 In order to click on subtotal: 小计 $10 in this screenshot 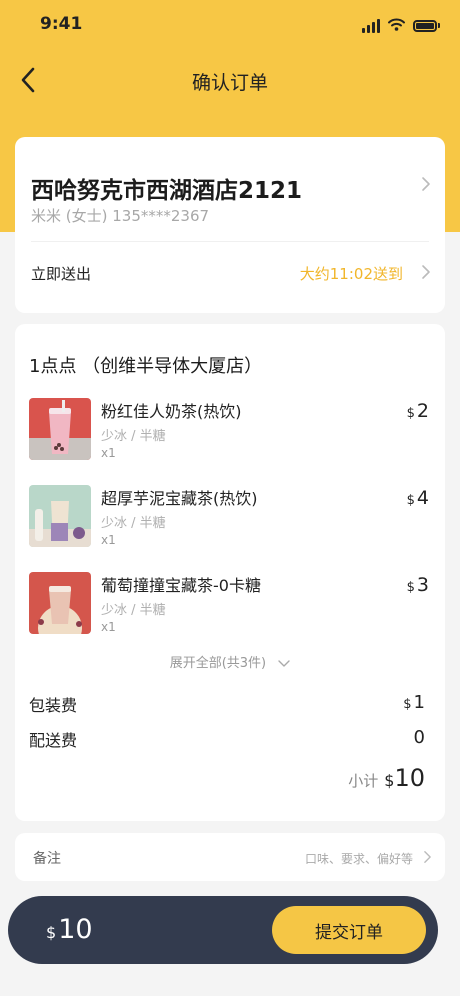, I will do `click(386, 778)`.